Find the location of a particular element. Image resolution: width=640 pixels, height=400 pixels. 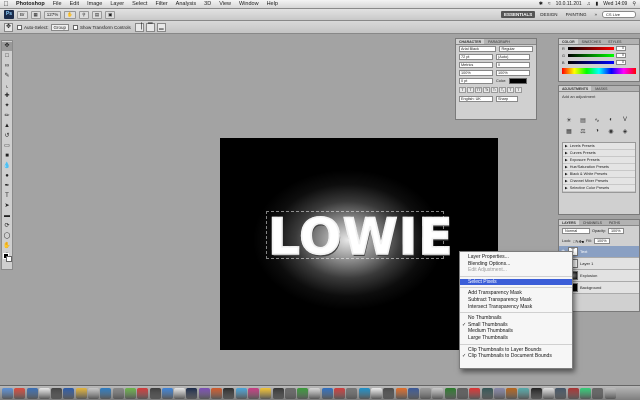

path-select-tool-icon: ➤ is located at coordinates (7, 206).